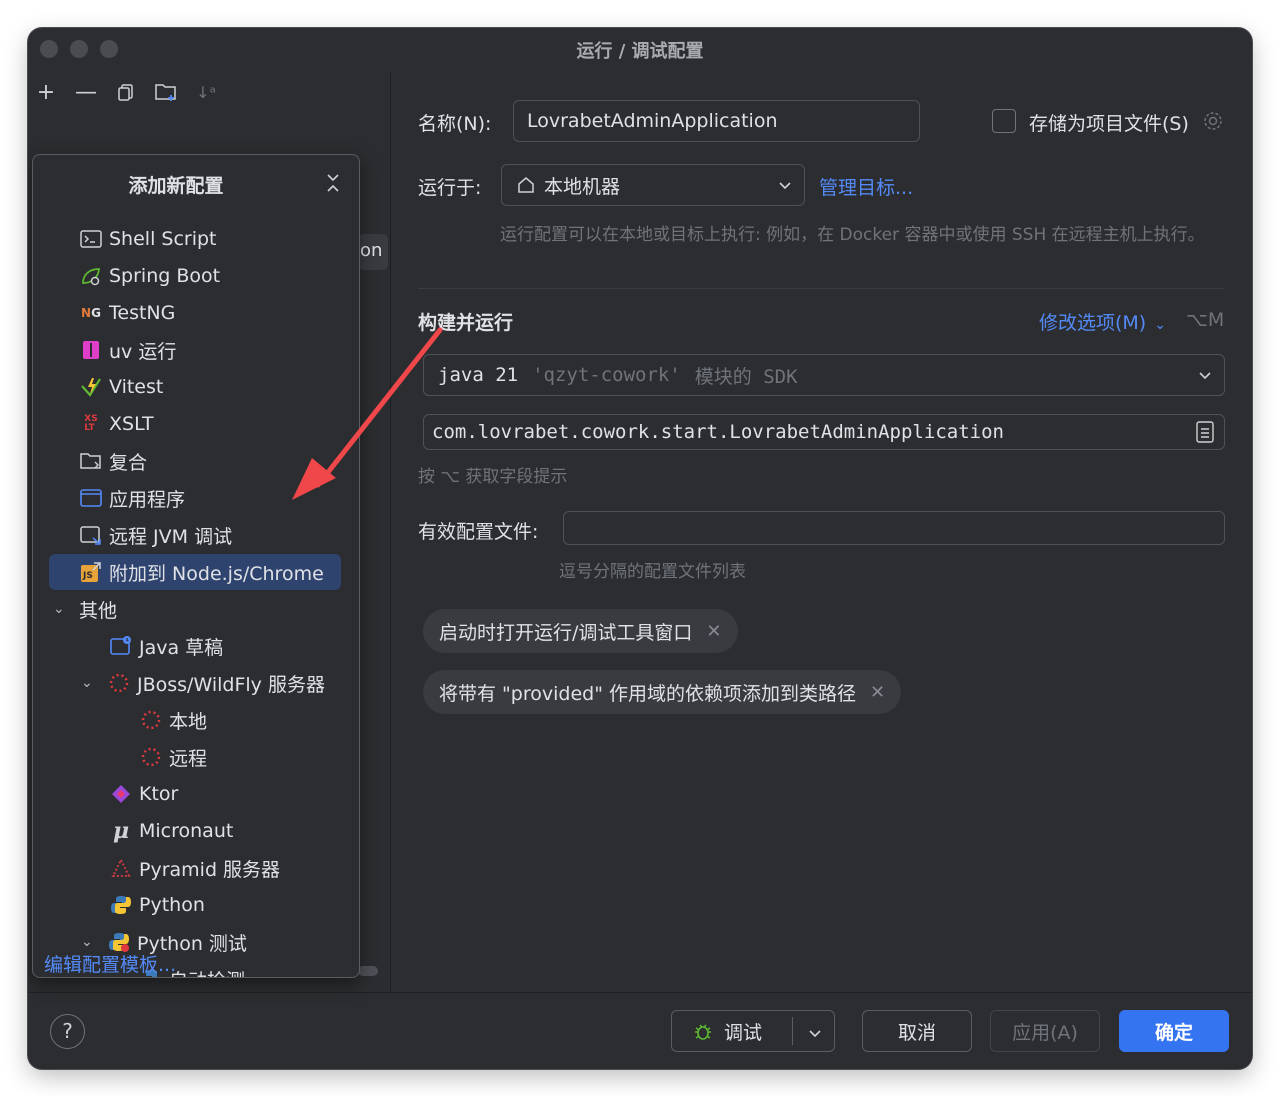 The height and width of the screenshot is (1096, 1280). I want to click on name-label: 名称(N):, so click(455, 124).